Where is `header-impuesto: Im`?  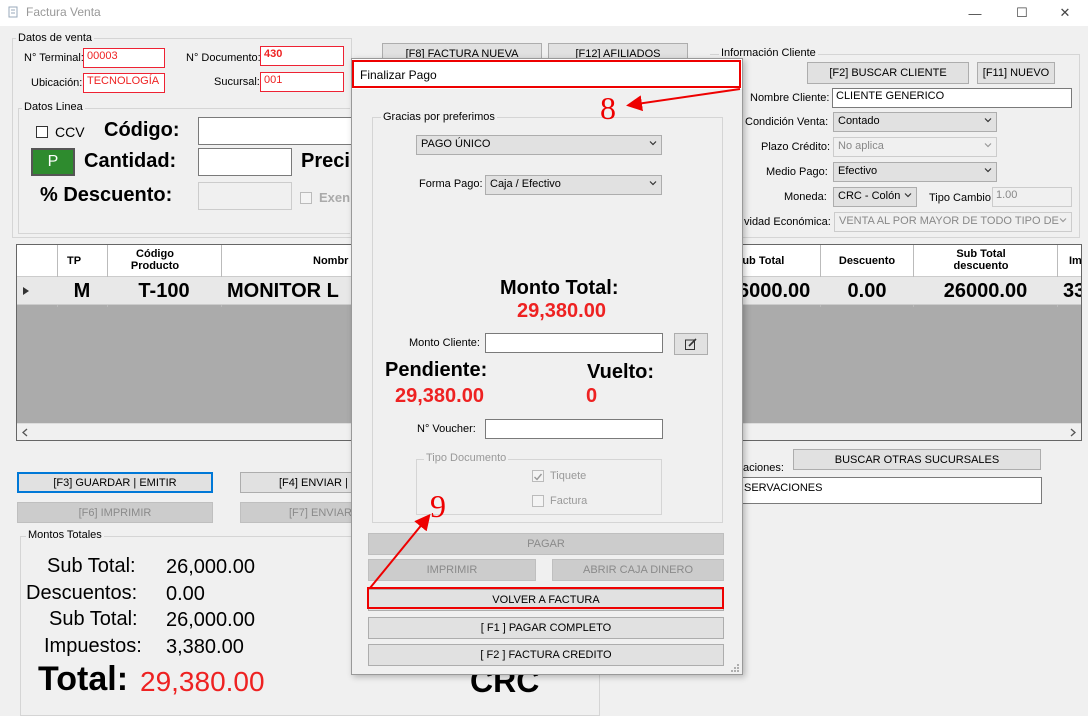 header-impuesto: Im is located at coordinates (1075, 261).